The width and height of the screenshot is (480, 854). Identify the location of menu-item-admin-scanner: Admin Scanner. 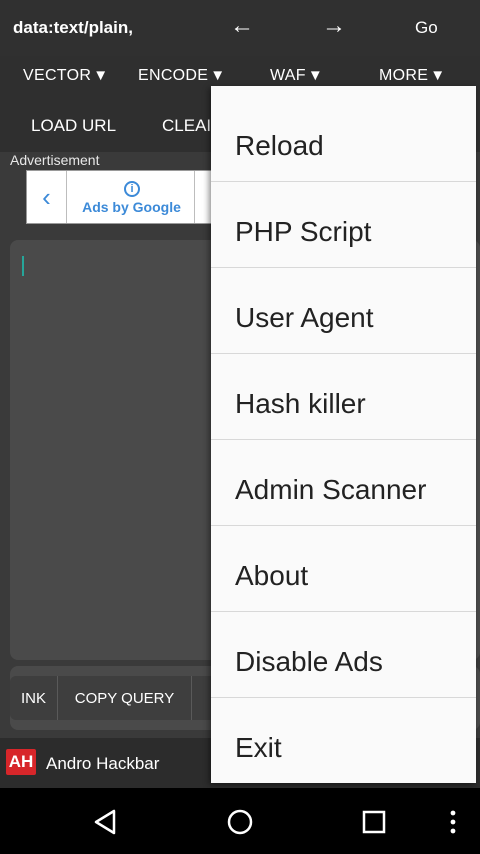
(343, 483).